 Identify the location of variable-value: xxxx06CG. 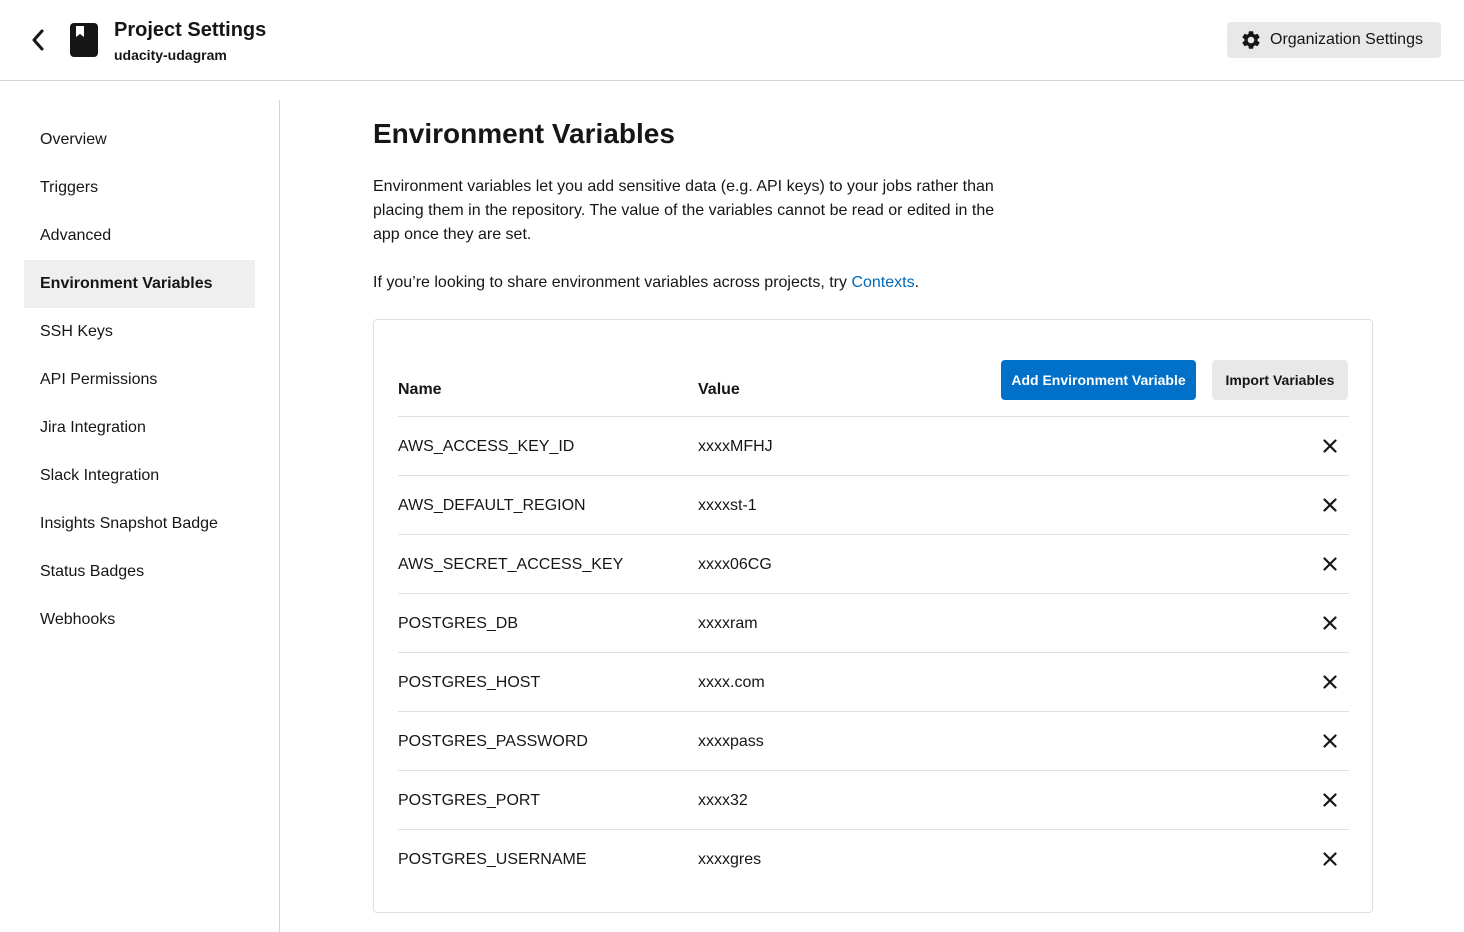
(735, 564).